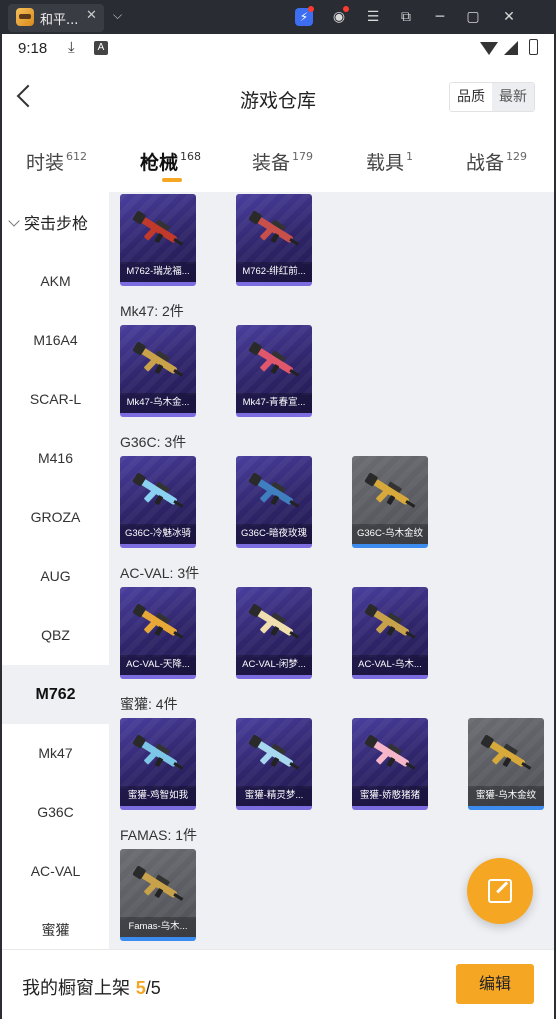 Image resolution: width=556 pixels, height=1019 pixels. I want to click on maximize-icon: ▢, so click(473, 17).